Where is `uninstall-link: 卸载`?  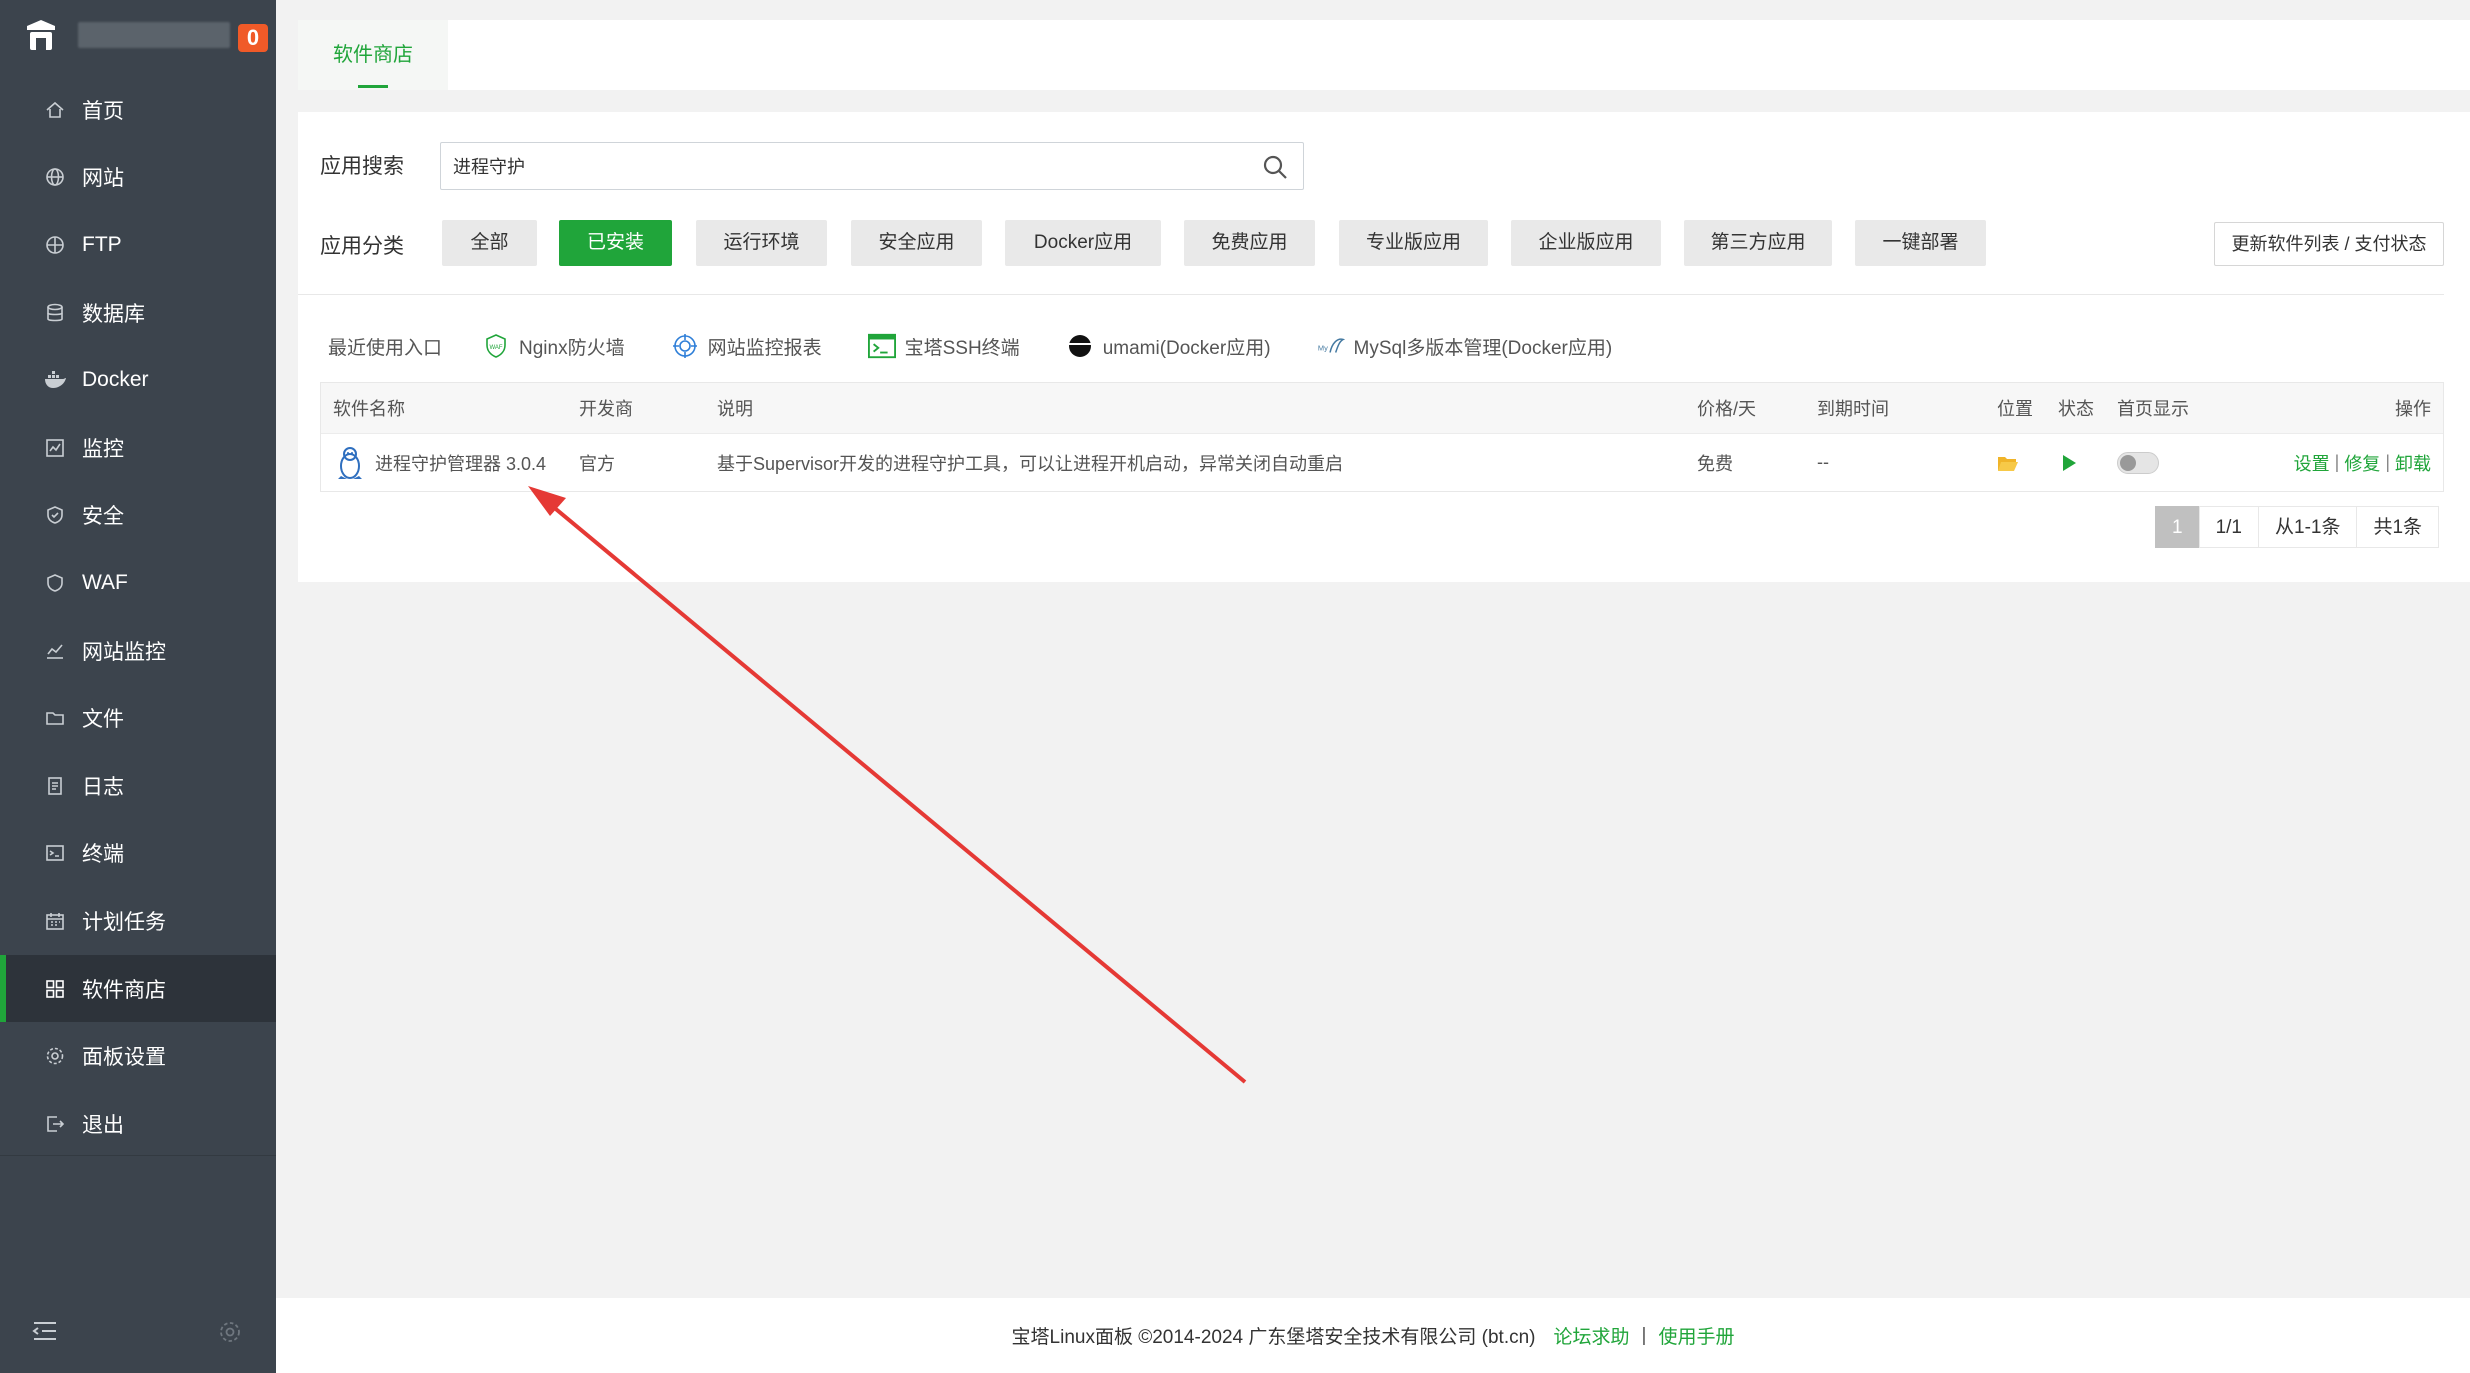 uninstall-link: 卸载 is located at coordinates (2413, 463).